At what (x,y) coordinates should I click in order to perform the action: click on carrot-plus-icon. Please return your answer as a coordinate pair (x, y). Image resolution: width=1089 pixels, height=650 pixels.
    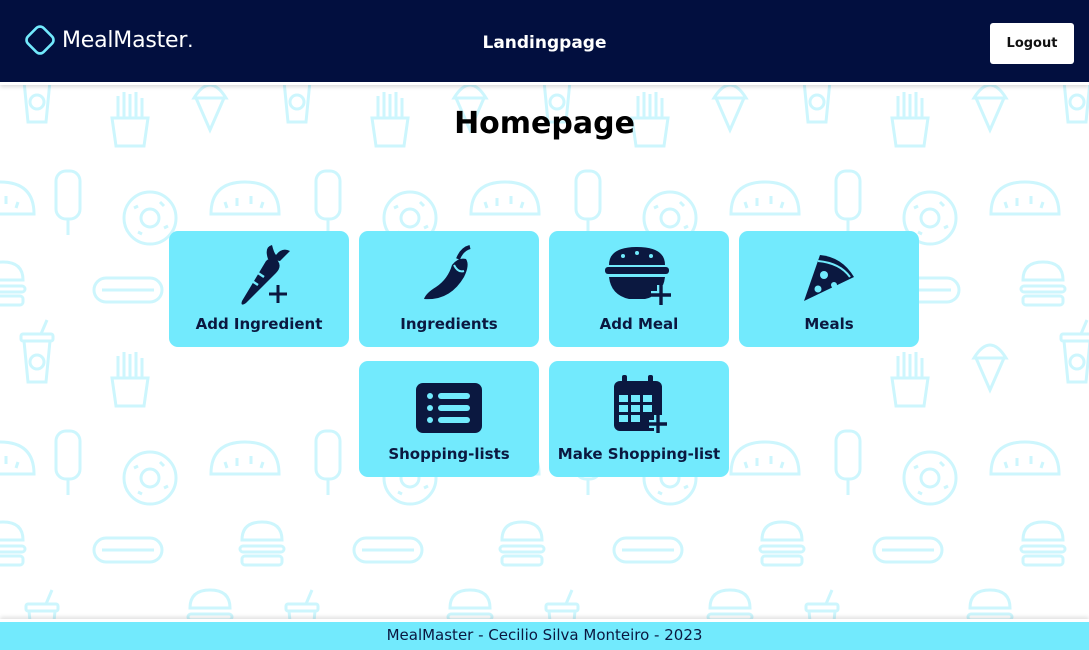
    Looking at the image, I should click on (265, 275).